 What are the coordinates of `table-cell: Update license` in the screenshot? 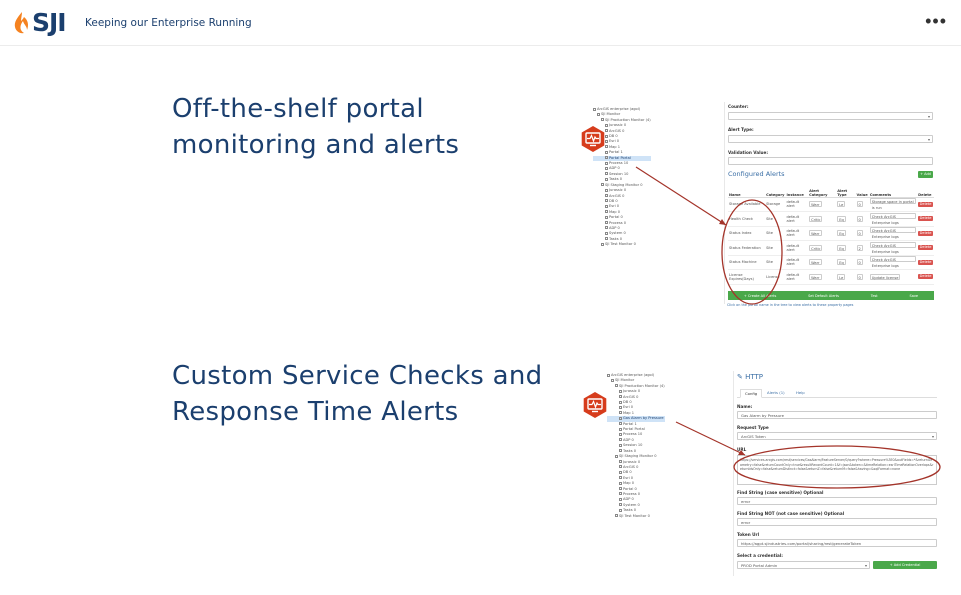 It's located at (893, 277).